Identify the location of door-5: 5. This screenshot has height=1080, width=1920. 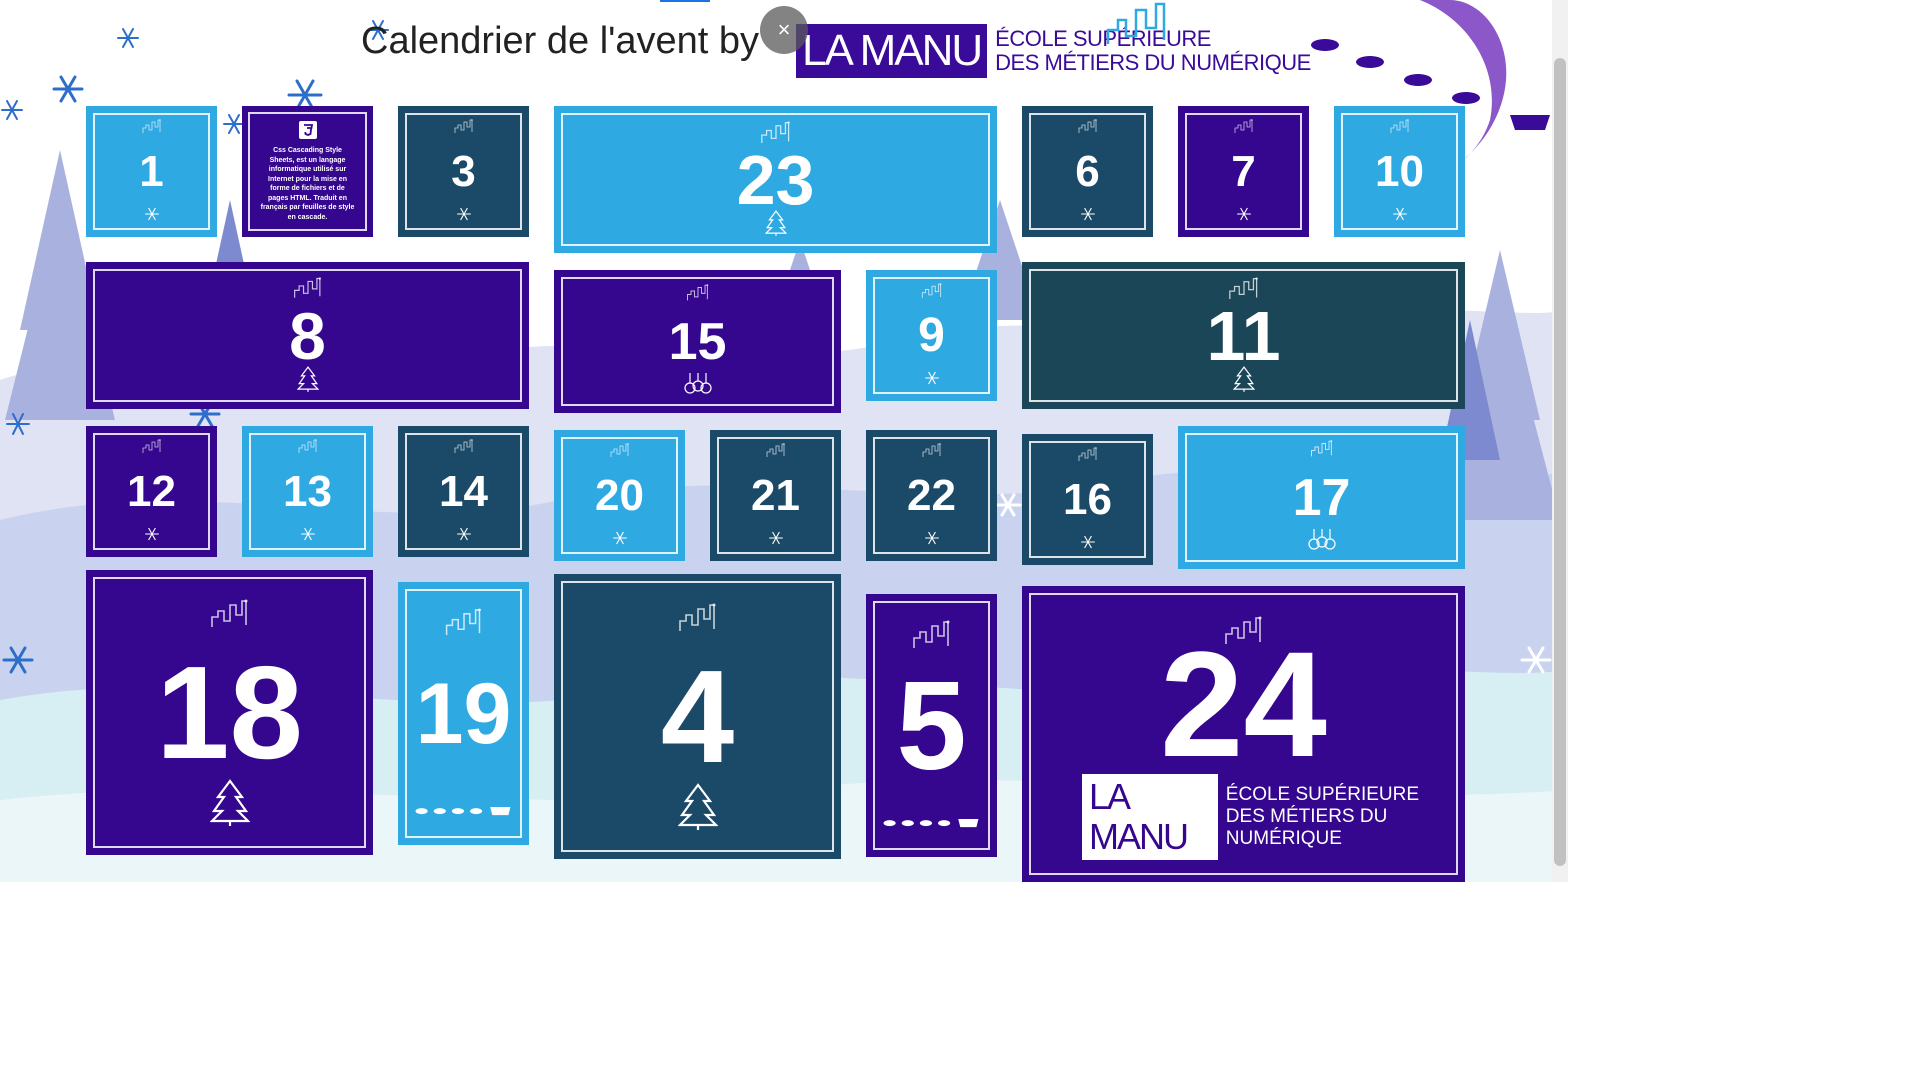
(931, 725).